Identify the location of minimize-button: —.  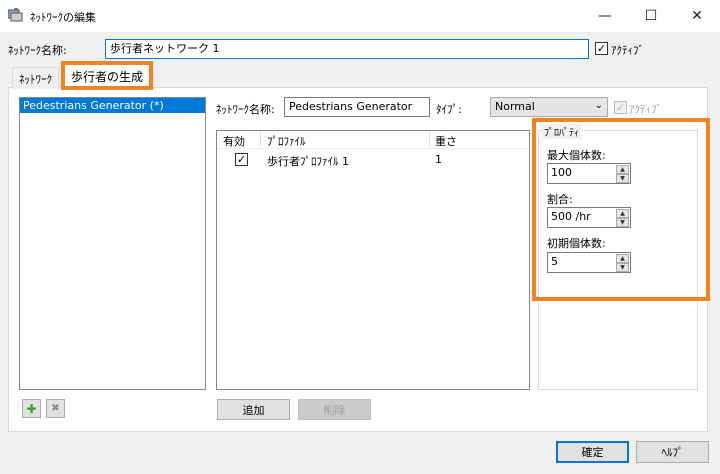
(605, 16).